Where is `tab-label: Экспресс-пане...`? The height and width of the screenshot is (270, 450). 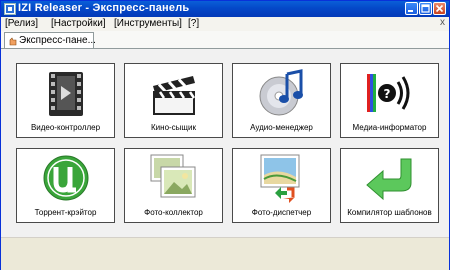 tab-label: Экспресс-пане... is located at coordinates (57, 40).